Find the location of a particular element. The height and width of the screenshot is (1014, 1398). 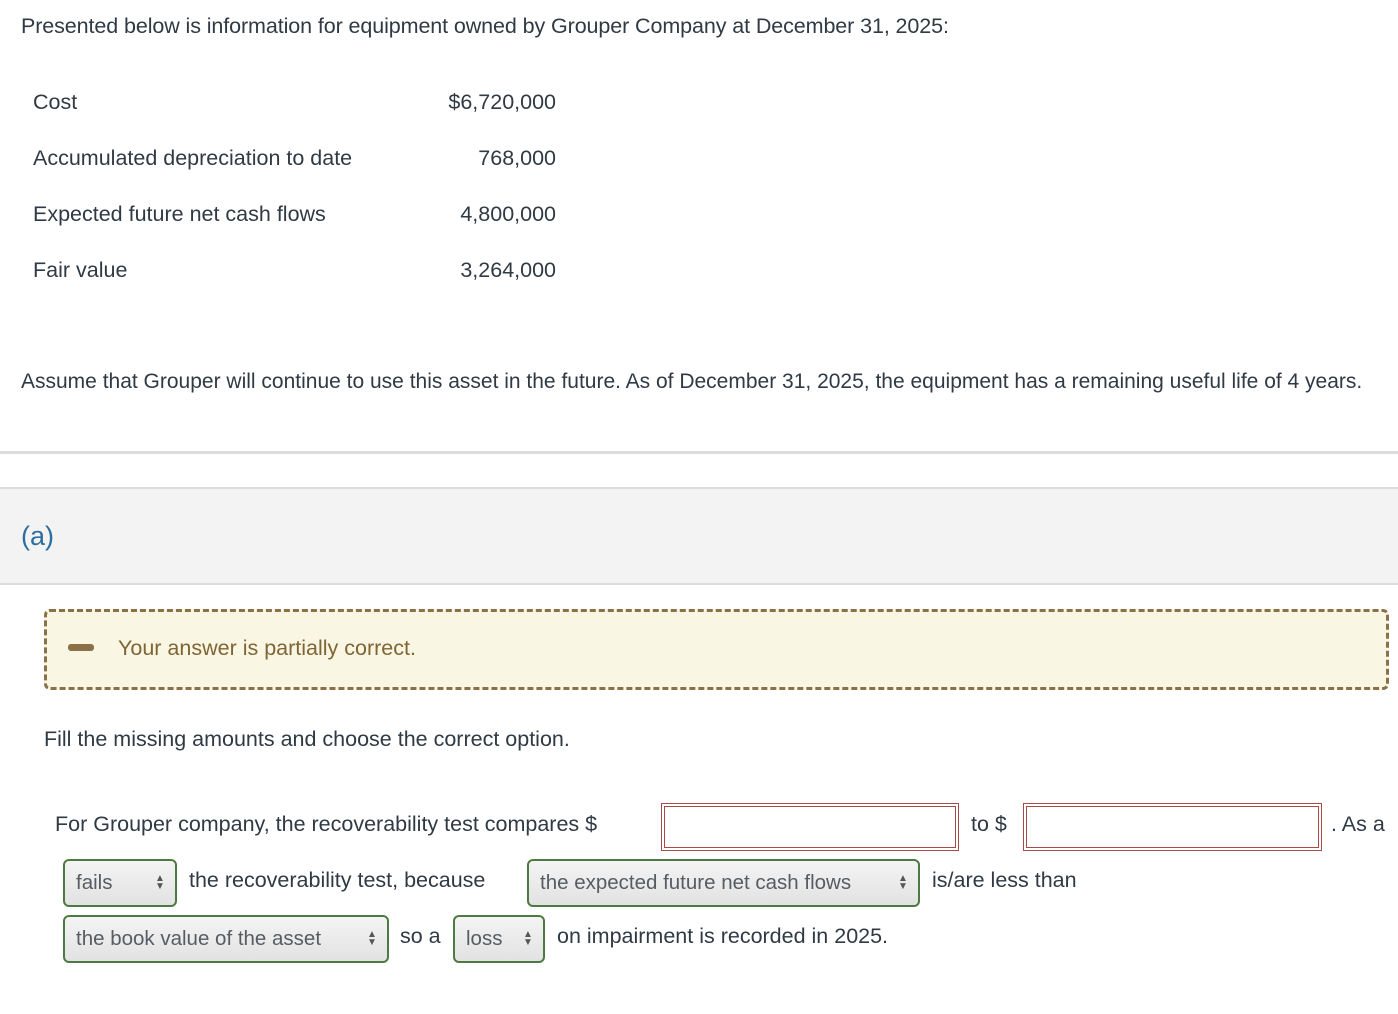

question-text-6: so a is located at coordinates (420, 936).